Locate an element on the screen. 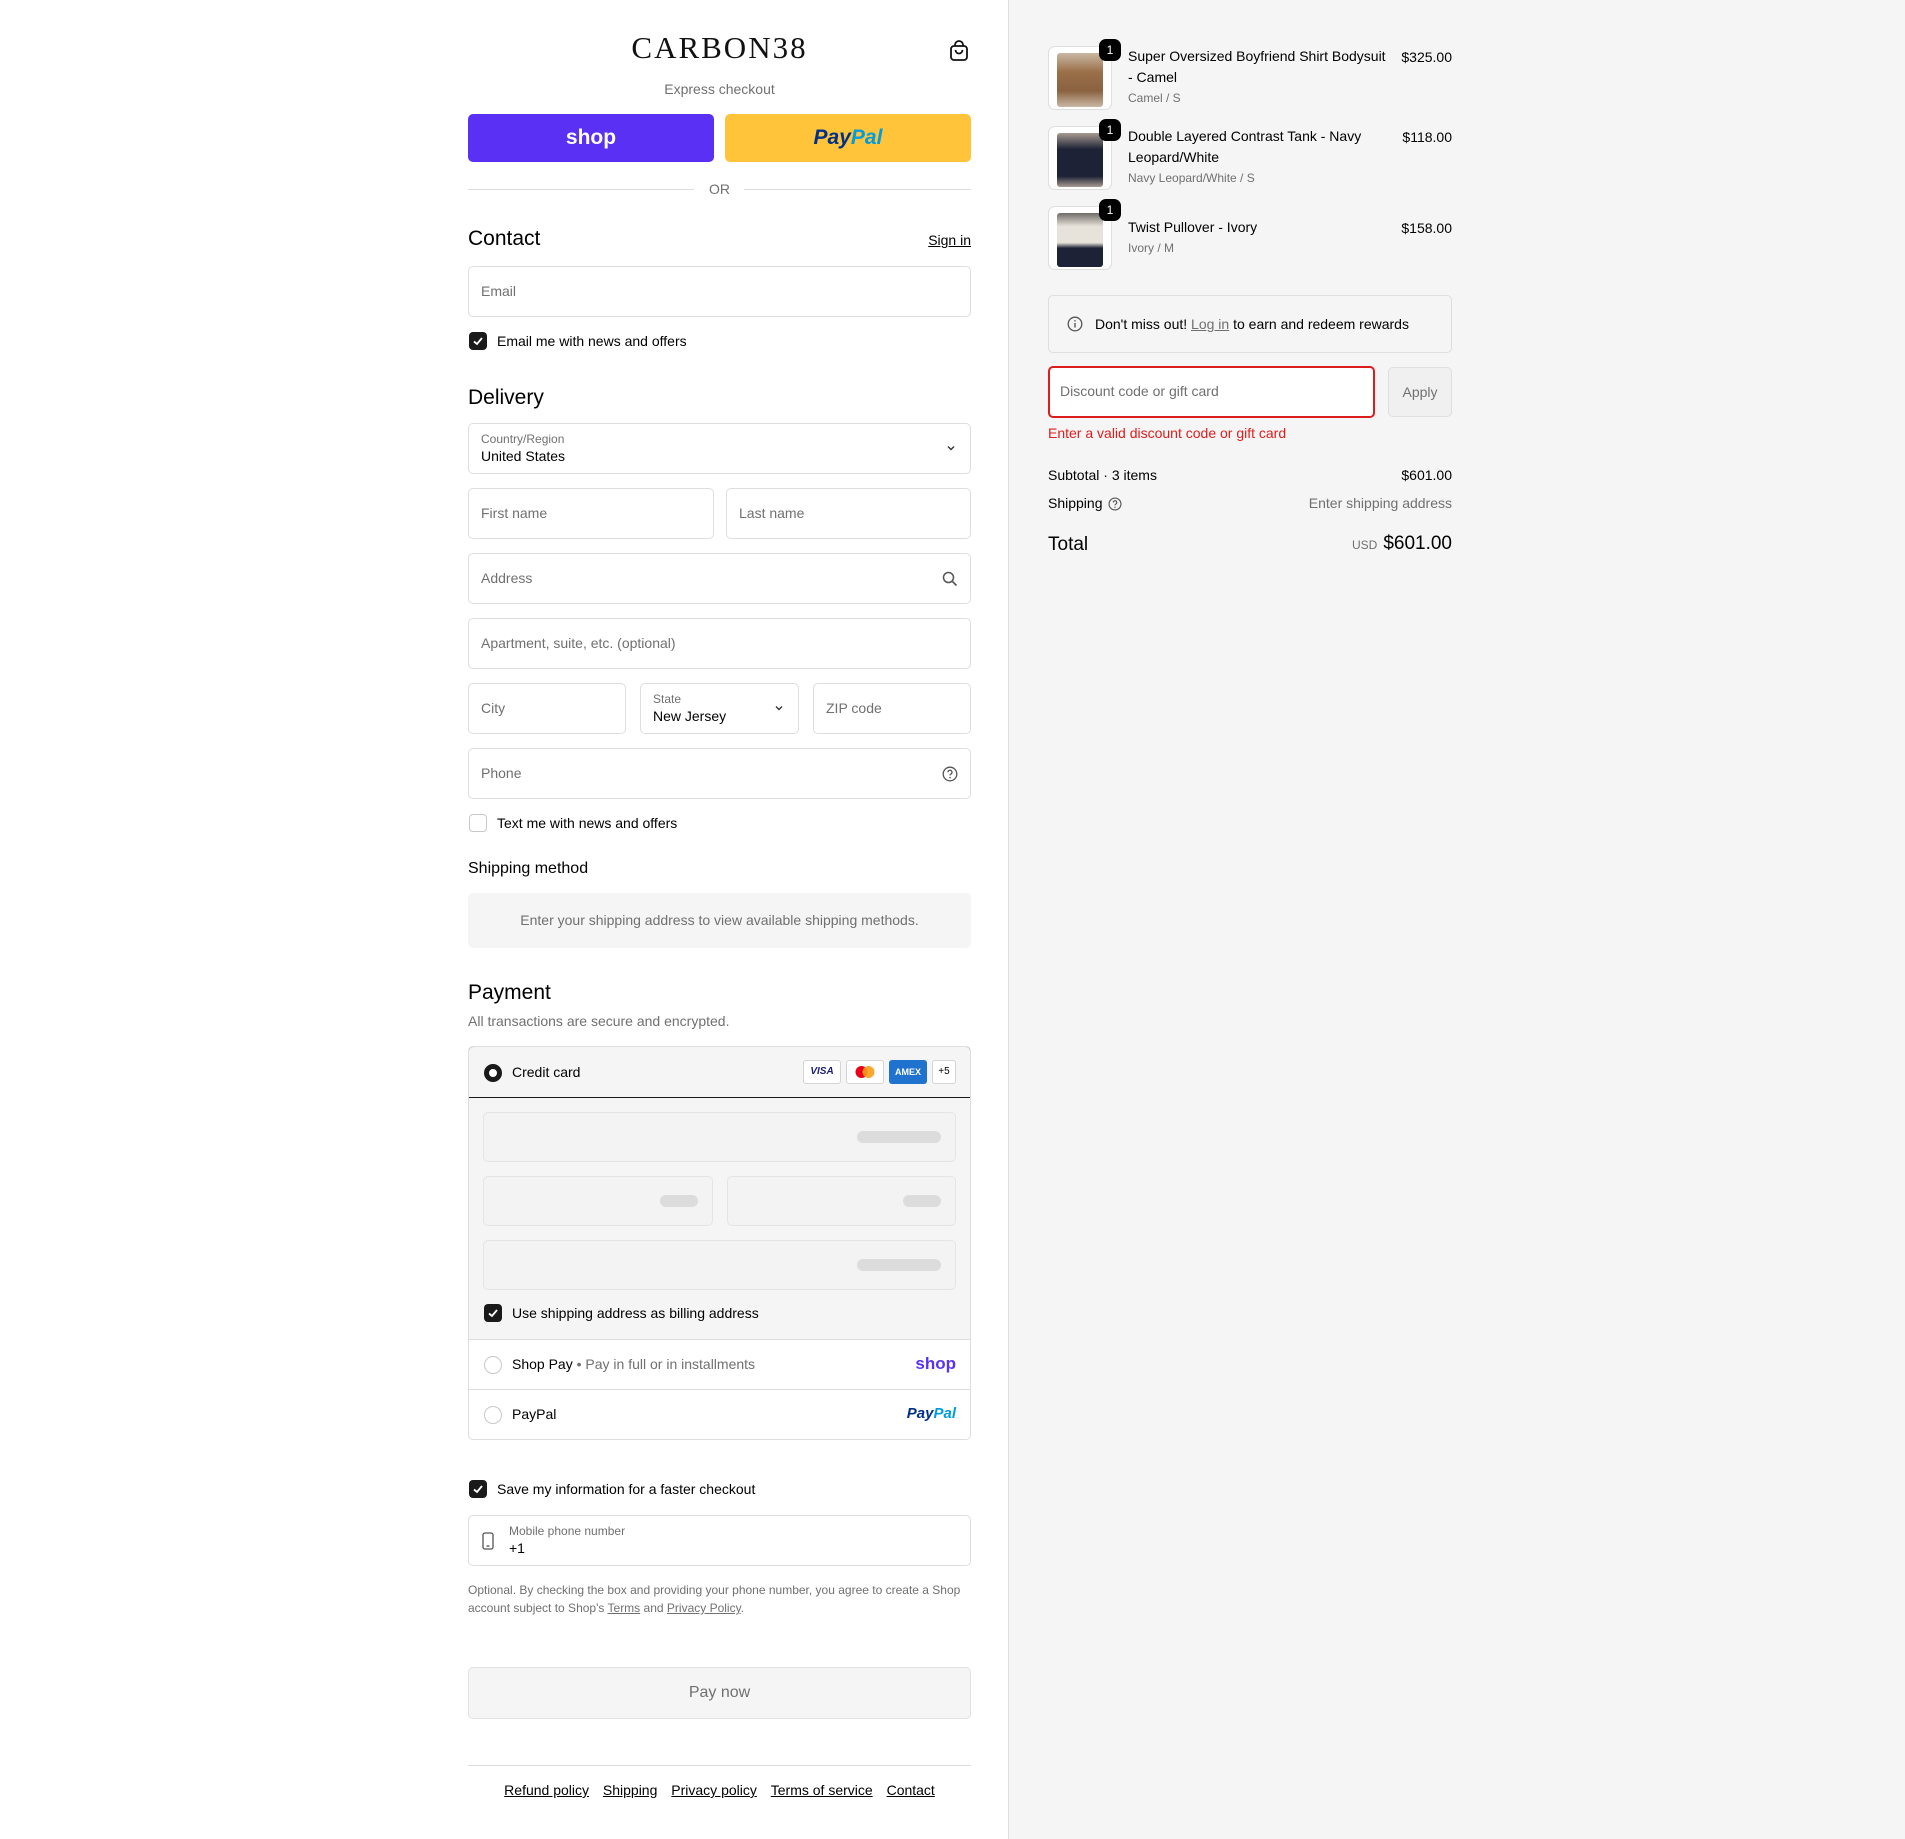 This screenshot has height=1839, width=1905. country-value: United States is located at coordinates (523, 456).